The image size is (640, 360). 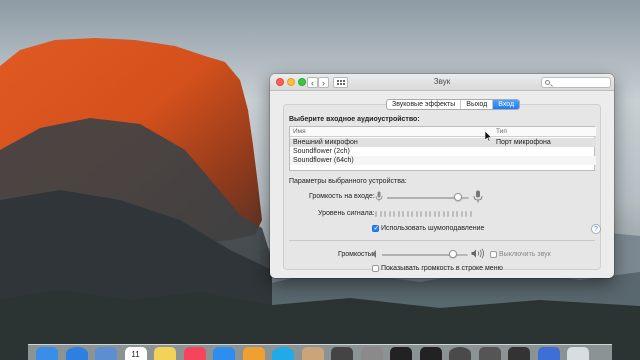 I want to click on device-name: Soundflower (2ch), so click(x=321, y=151).